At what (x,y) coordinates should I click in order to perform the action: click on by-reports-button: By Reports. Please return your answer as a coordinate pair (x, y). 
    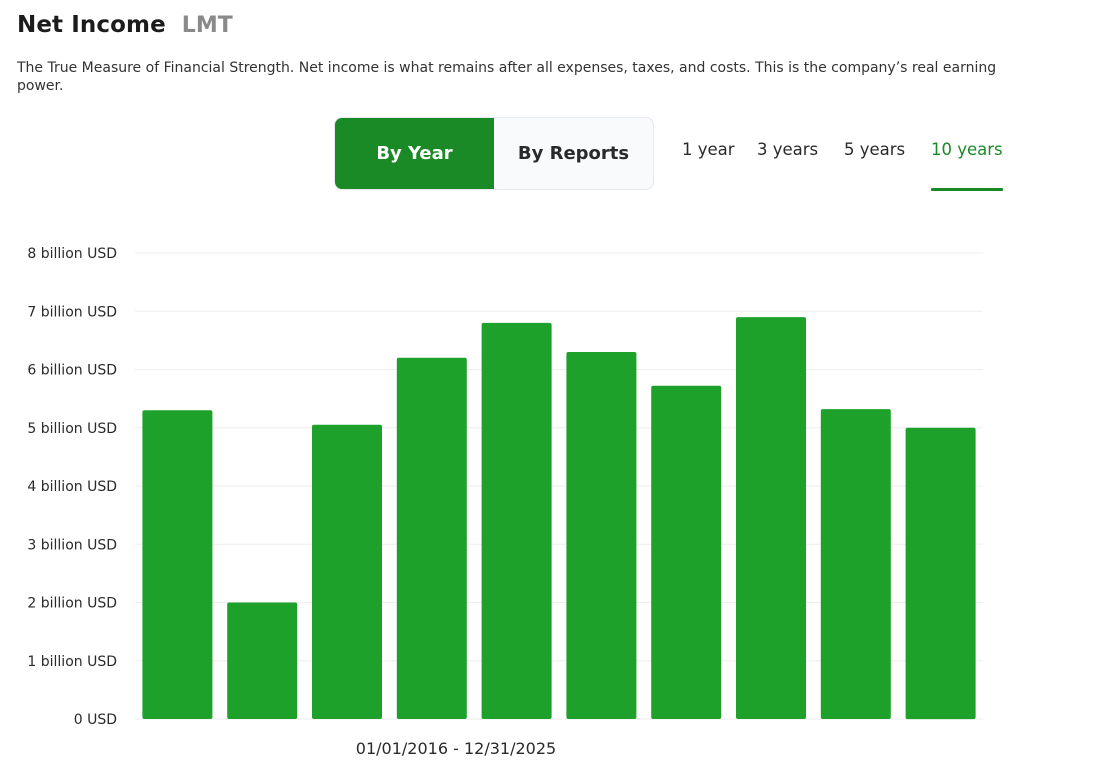
    Looking at the image, I should click on (573, 153).